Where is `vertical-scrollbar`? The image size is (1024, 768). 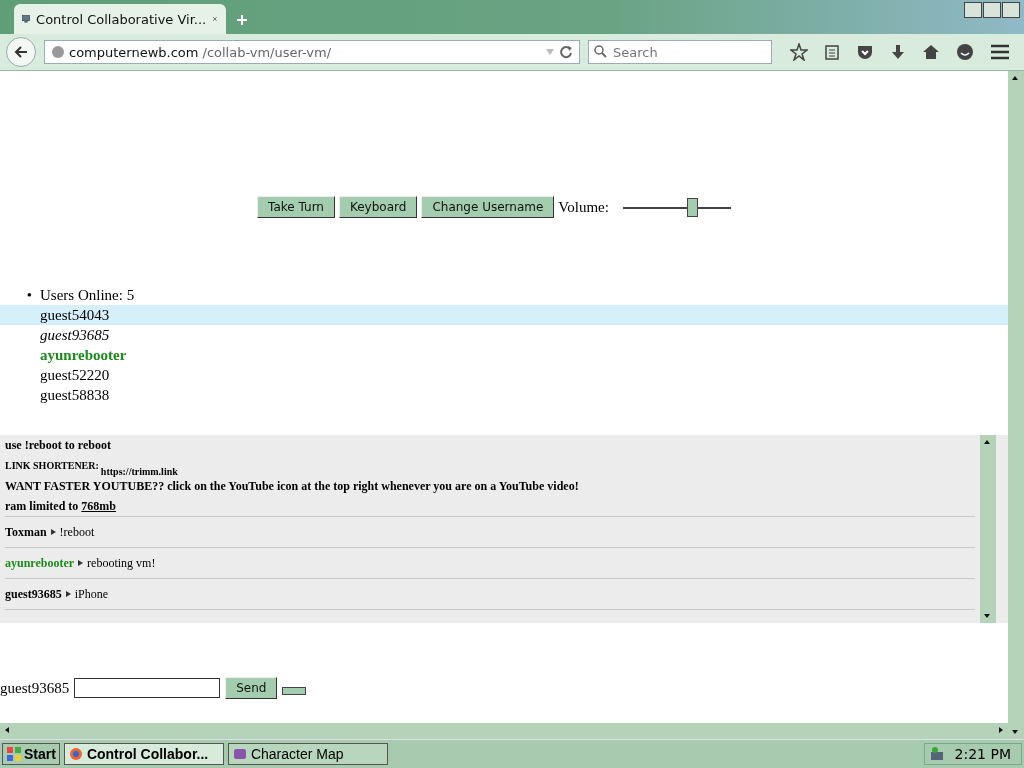 vertical-scrollbar is located at coordinates (1016, 405).